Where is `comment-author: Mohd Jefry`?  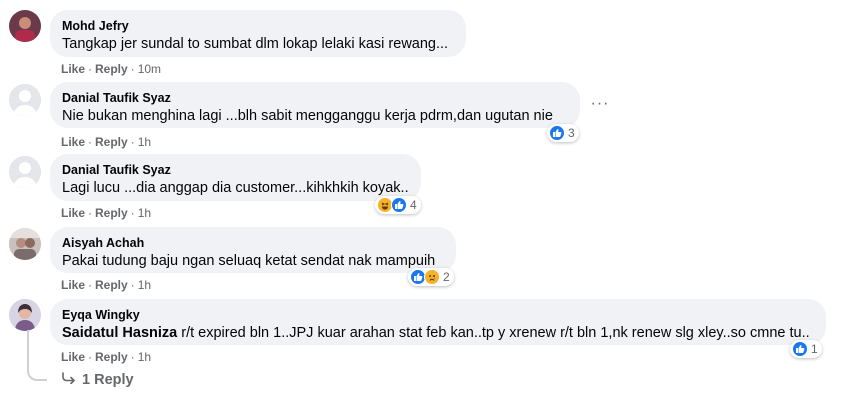 comment-author: Mohd Jefry is located at coordinates (258, 26).